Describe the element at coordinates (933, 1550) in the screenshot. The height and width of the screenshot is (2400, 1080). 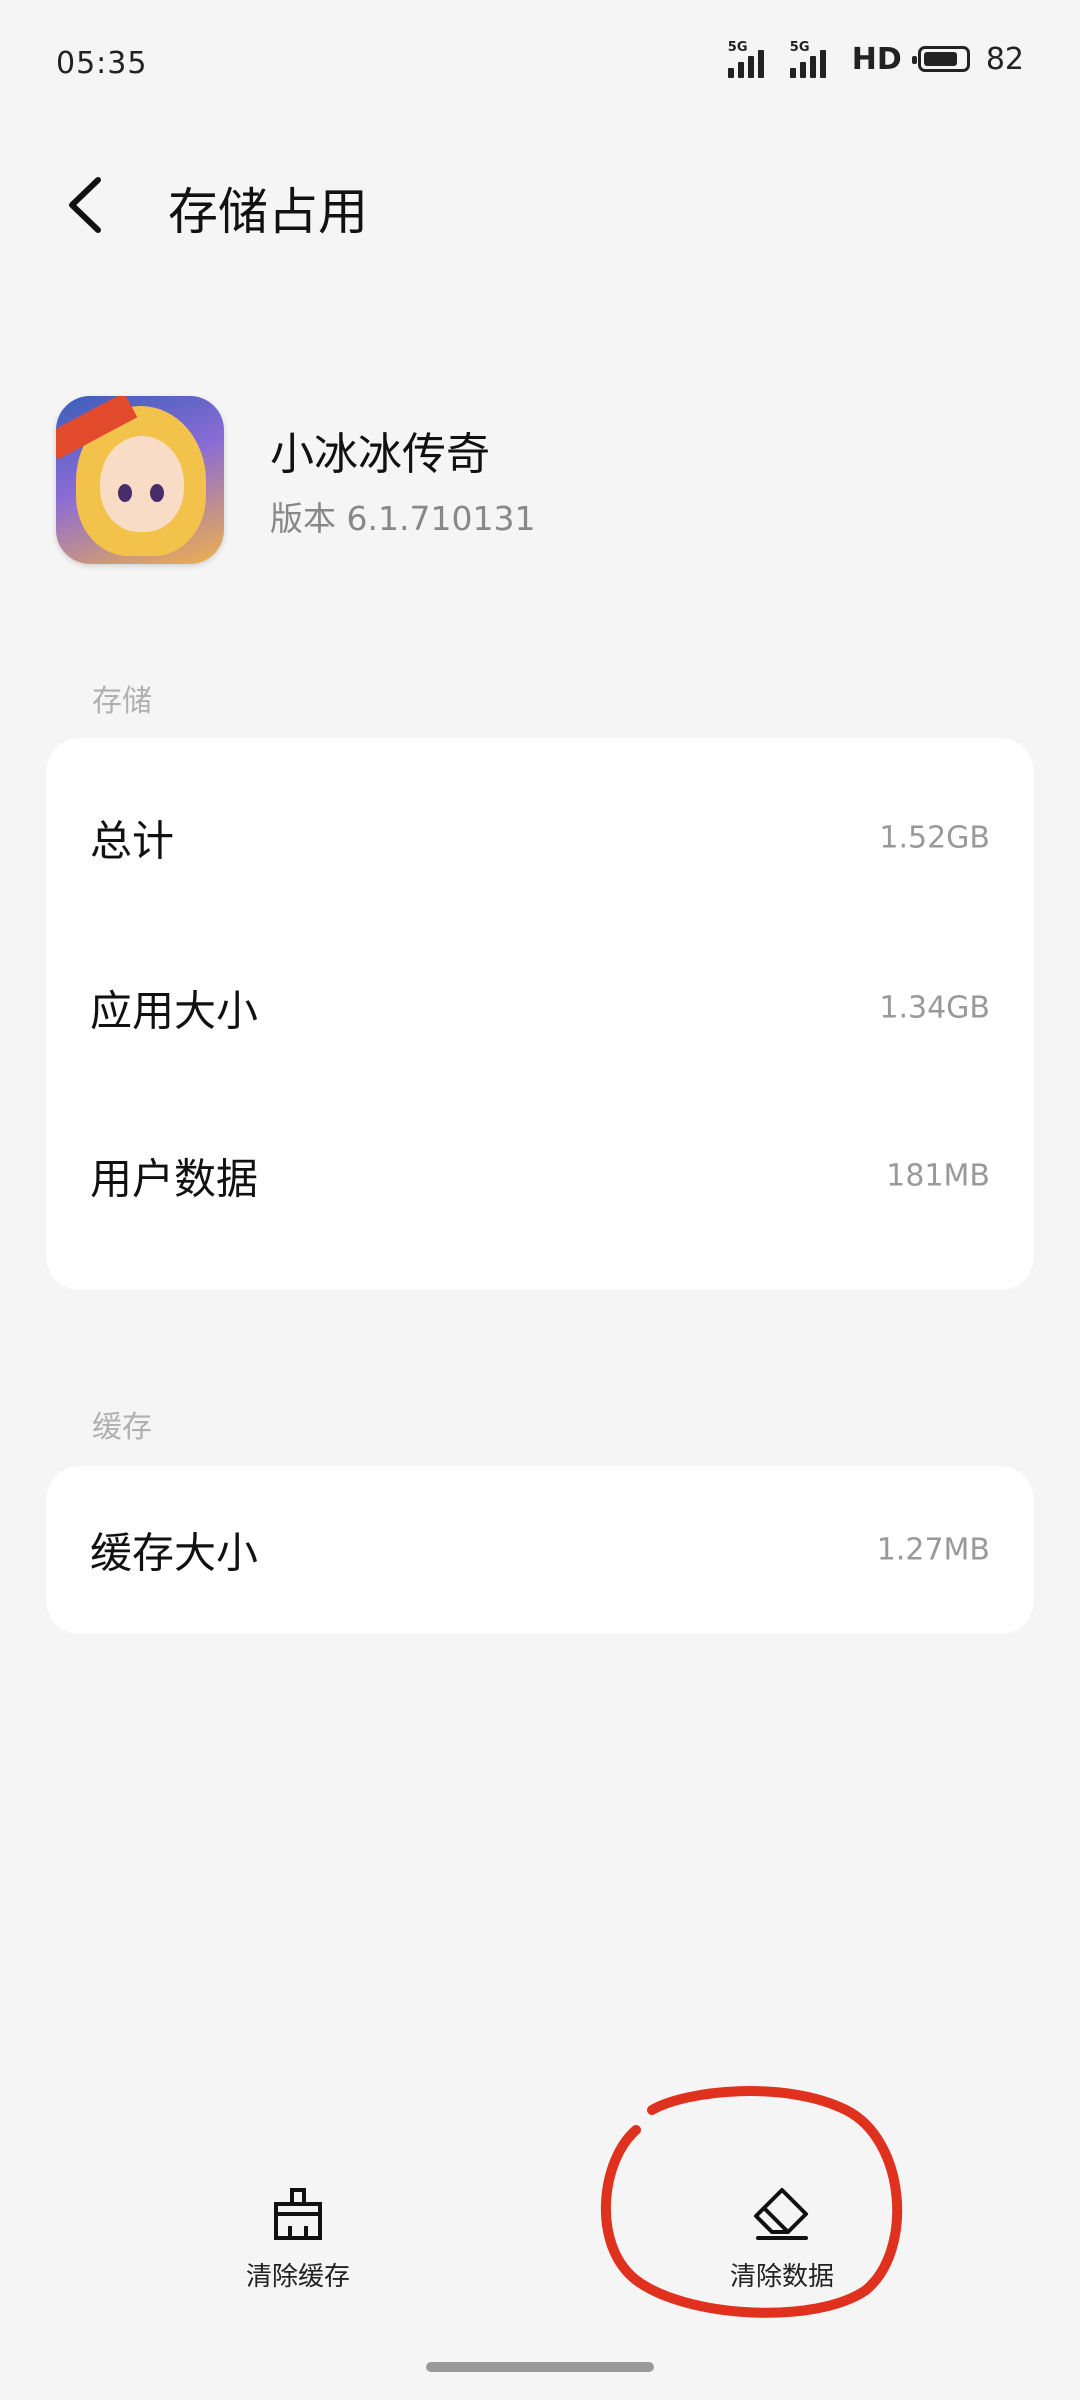
I see `row-value: 1.27MB` at that location.